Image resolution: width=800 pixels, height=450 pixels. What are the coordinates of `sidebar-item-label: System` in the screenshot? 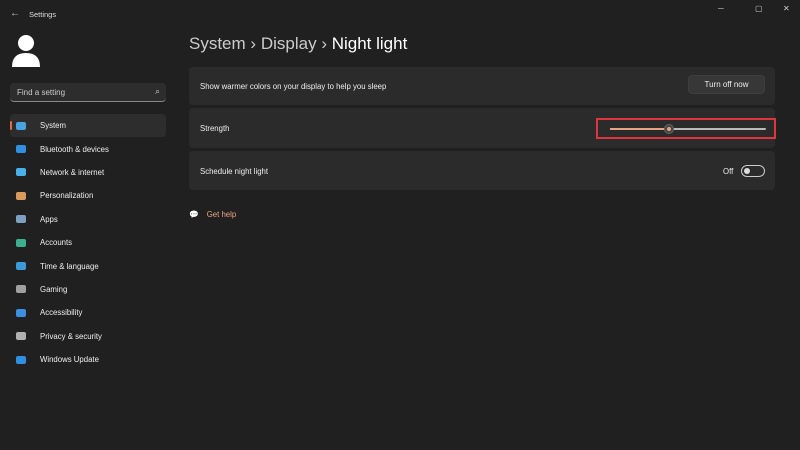 It's located at (53, 126).